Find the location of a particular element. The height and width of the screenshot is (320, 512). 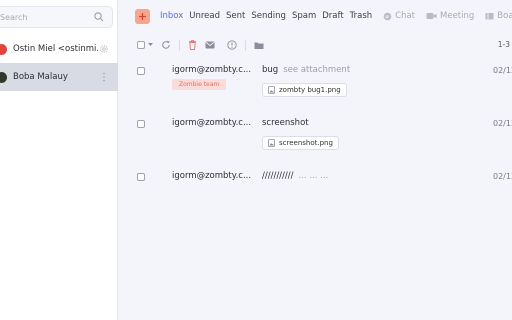

attachment-name: zombty bug1.png is located at coordinates (310, 90).